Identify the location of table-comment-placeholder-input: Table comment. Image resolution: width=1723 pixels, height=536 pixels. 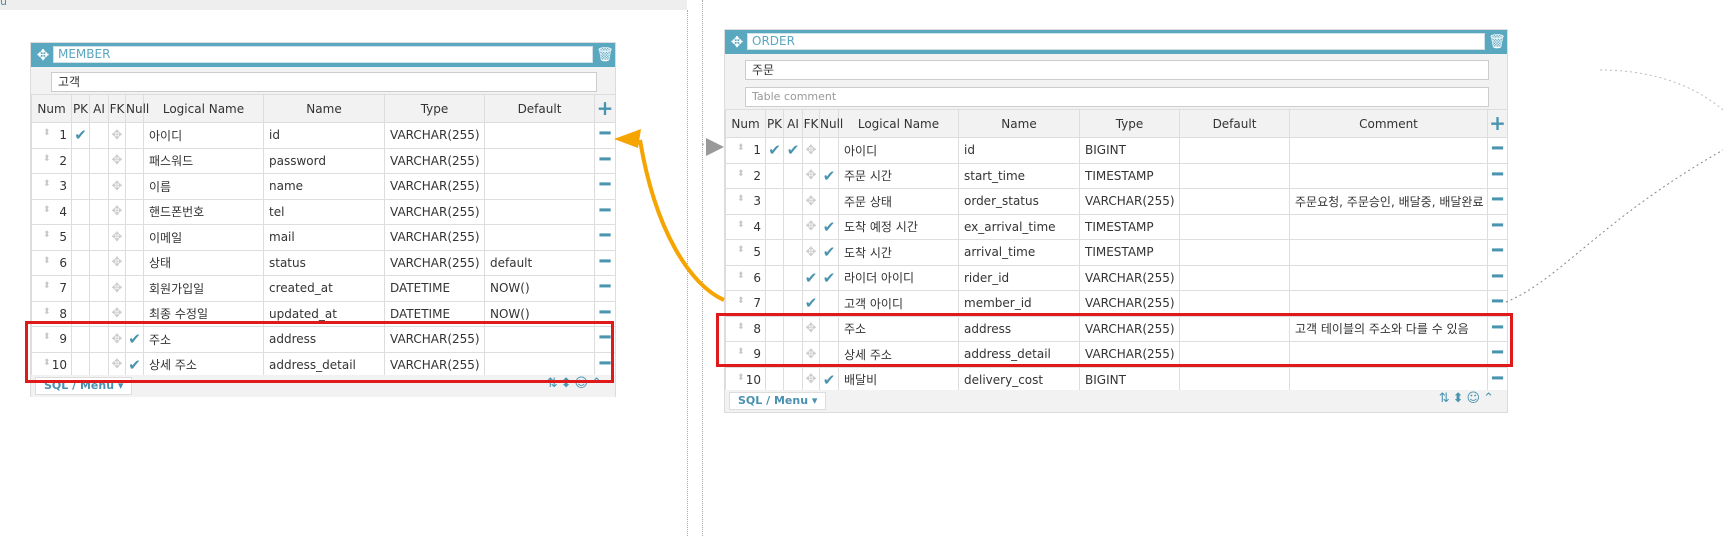
(1117, 97).